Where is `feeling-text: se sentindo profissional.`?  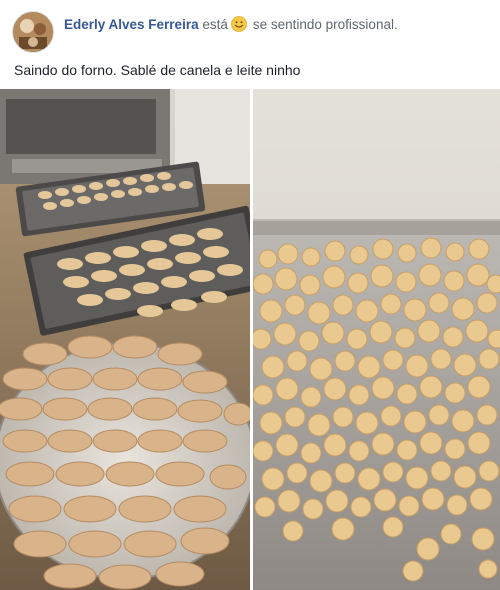 feeling-text: se sentindo profissional. is located at coordinates (325, 24).